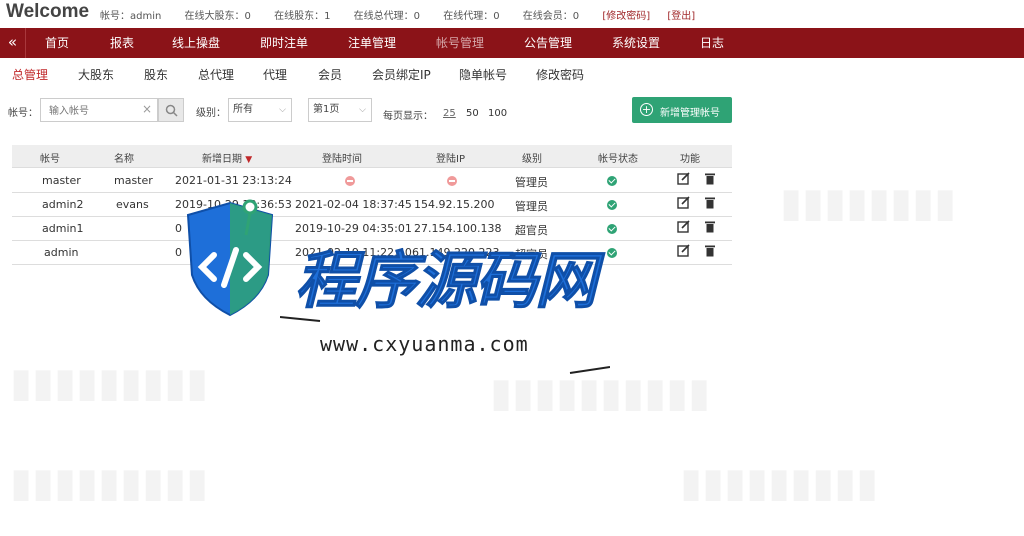 The image size is (1024, 536). Describe the element at coordinates (512, 73) in the screenshot. I see `sub-nav: 总管理 大股东 股东 总代理 代理 会员 会员绑定IP 隐单帐号 修改密码` at that location.